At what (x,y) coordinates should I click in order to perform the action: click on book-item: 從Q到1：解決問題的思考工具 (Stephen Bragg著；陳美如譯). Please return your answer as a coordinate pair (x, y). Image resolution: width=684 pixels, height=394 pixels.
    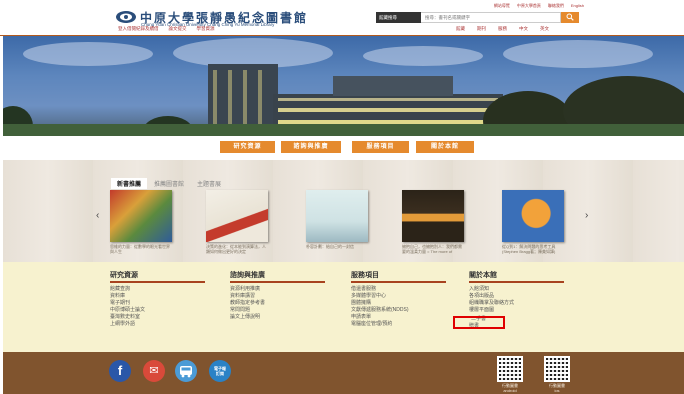
    Looking at the image, I should click on (533, 224).